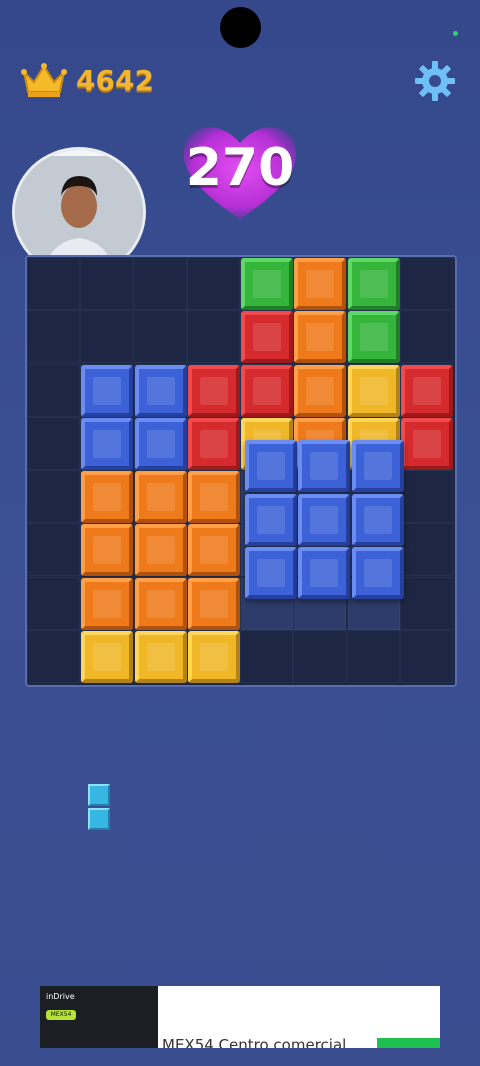  What do you see at coordinates (61, 1015) in the screenshot?
I see `ad-tag: MEX54` at bounding box center [61, 1015].